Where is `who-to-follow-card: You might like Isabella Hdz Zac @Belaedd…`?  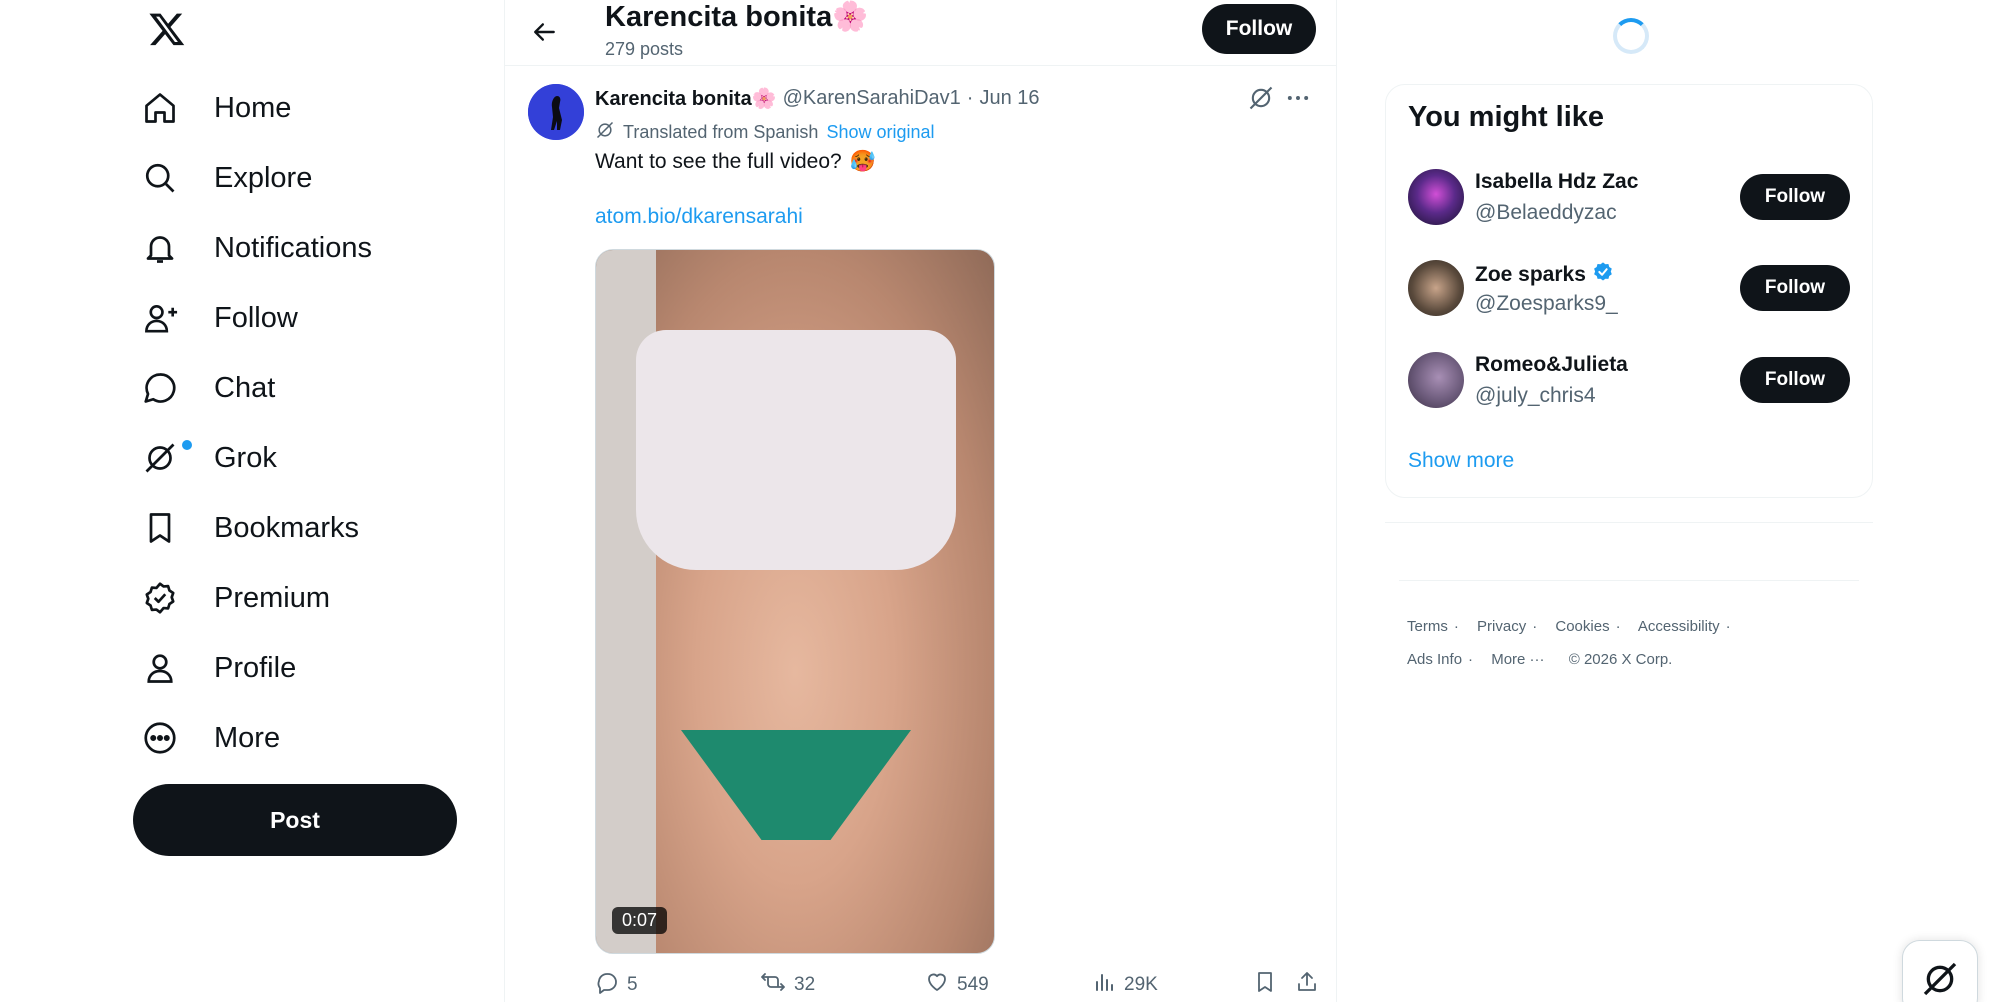 who-to-follow-card: You might like Isabella Hdz Zac @Belaedd… is located at coordinates (1629, 291).